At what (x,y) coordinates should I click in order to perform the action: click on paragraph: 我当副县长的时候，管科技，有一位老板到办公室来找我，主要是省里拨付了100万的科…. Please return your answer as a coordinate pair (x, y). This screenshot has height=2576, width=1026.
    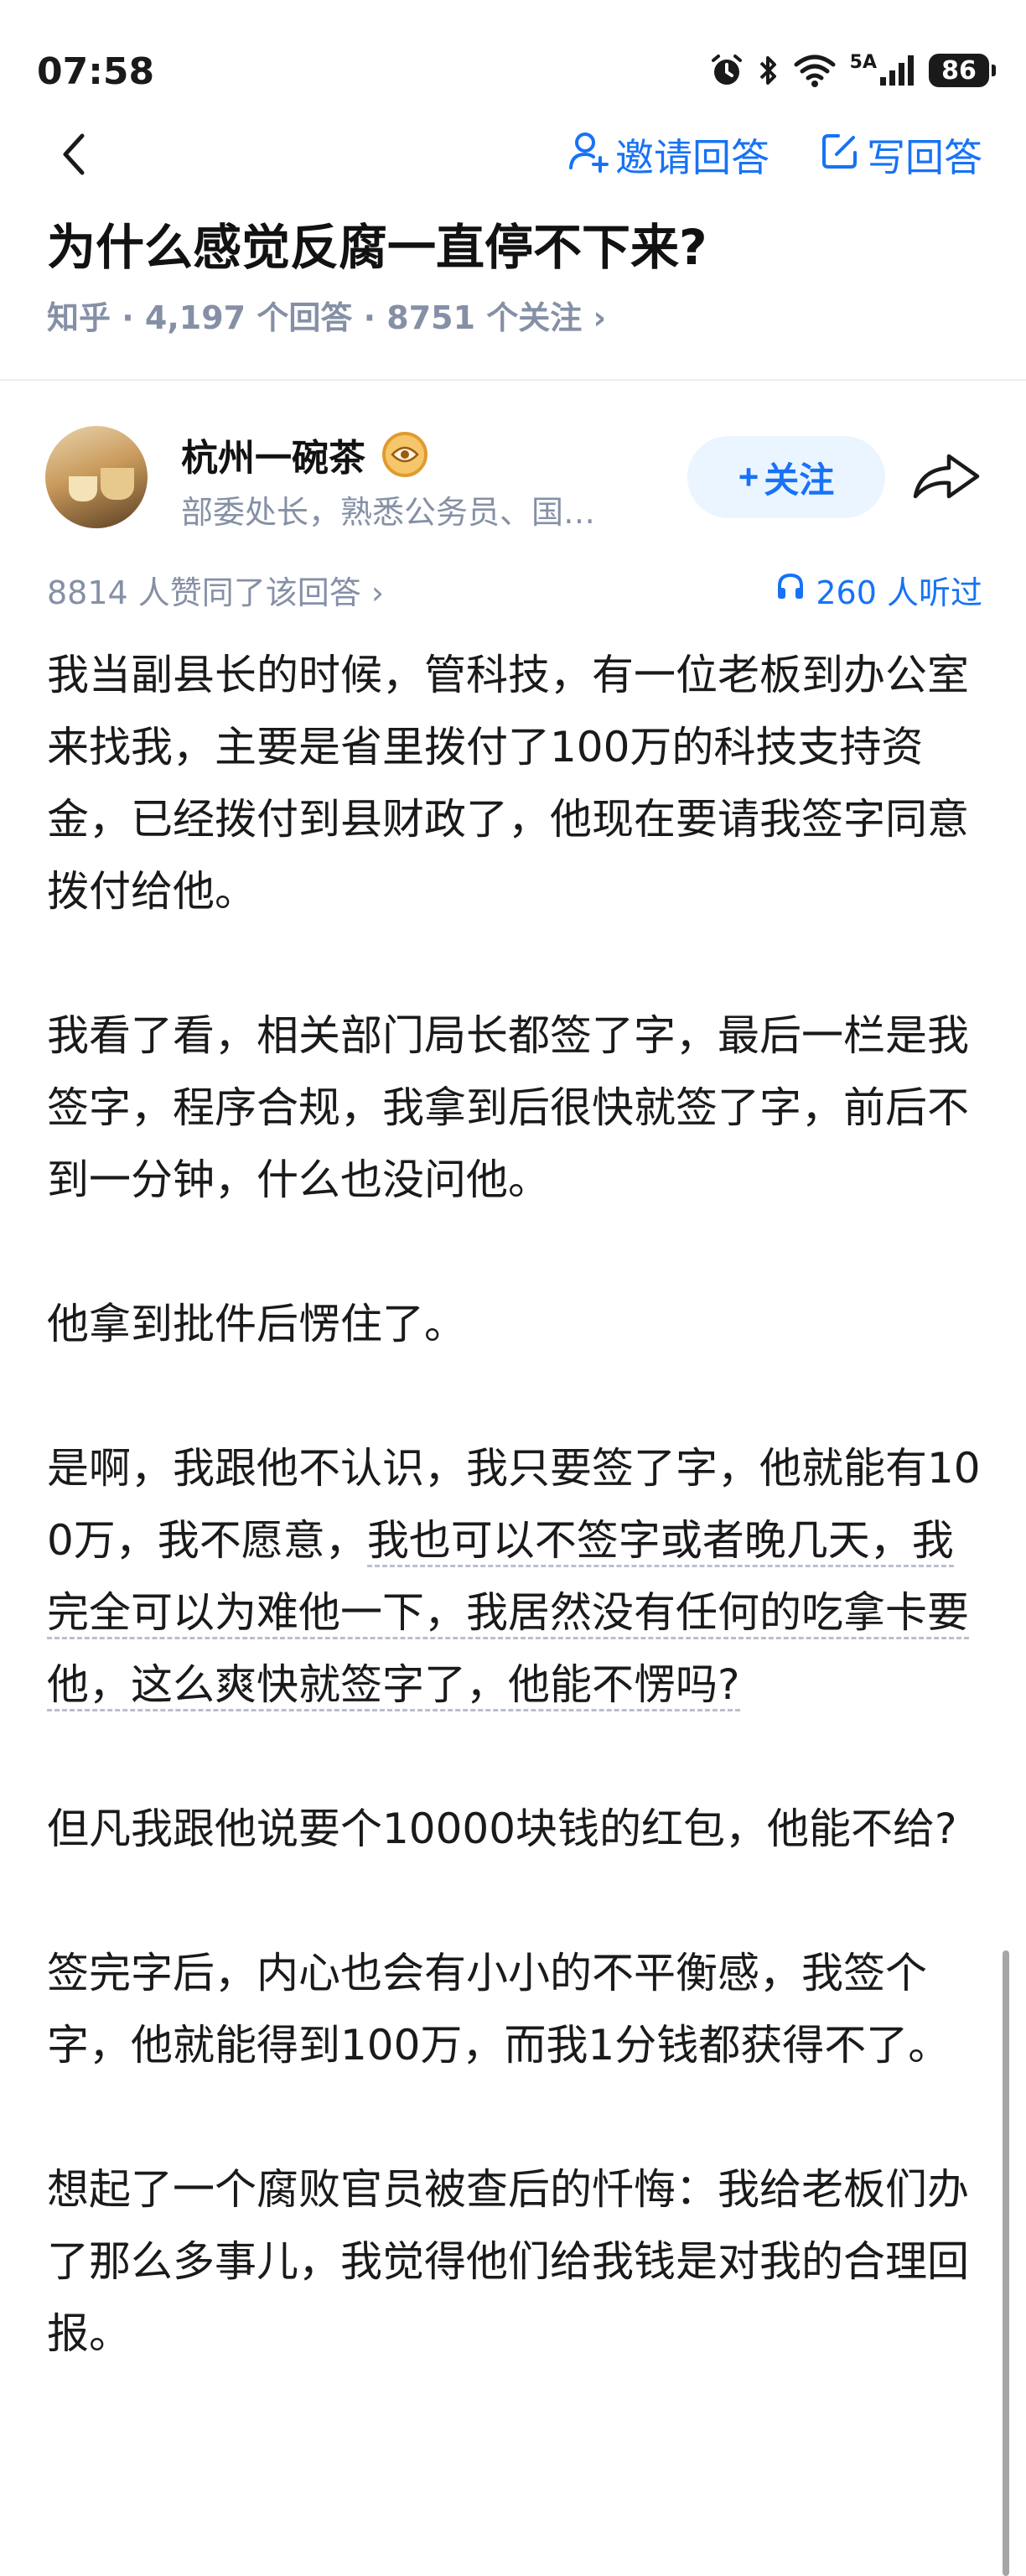
    Looking at the image, I should click on (508, 783).